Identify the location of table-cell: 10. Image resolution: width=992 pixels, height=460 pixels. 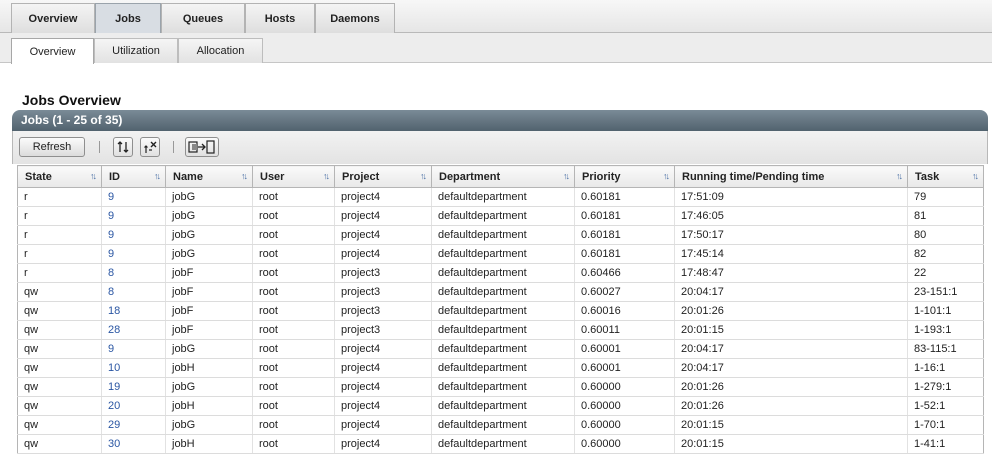
(133, 368).